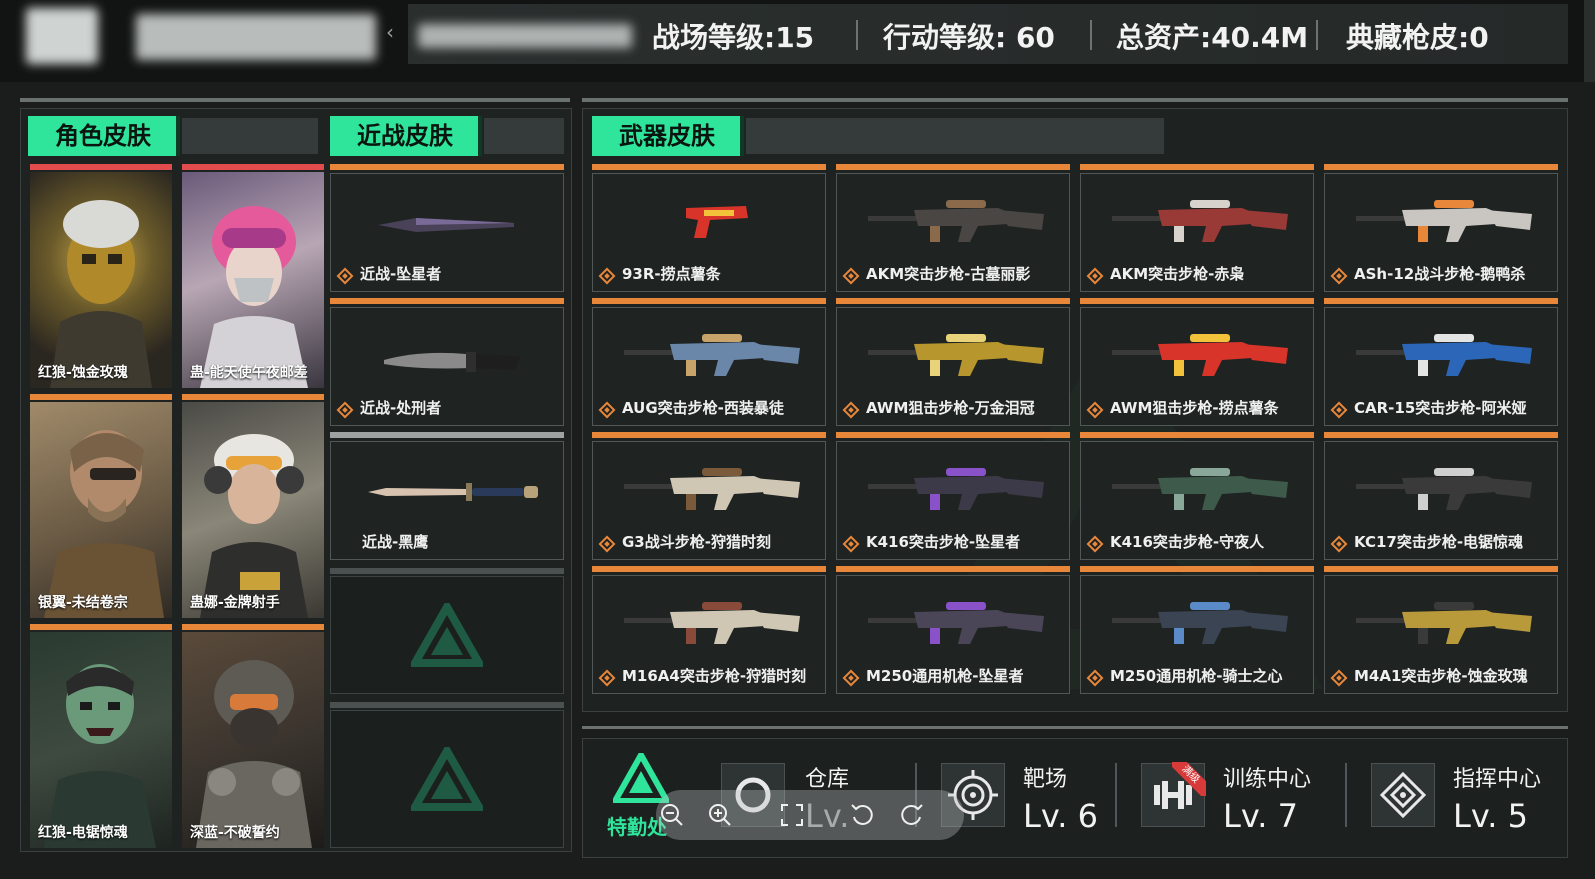 Image resolution: width=1595 pixels, height=879 pixels. I want to click on weapon-skin-card: M16A4突击步枪-狩猎时刻, so click(709, 630).